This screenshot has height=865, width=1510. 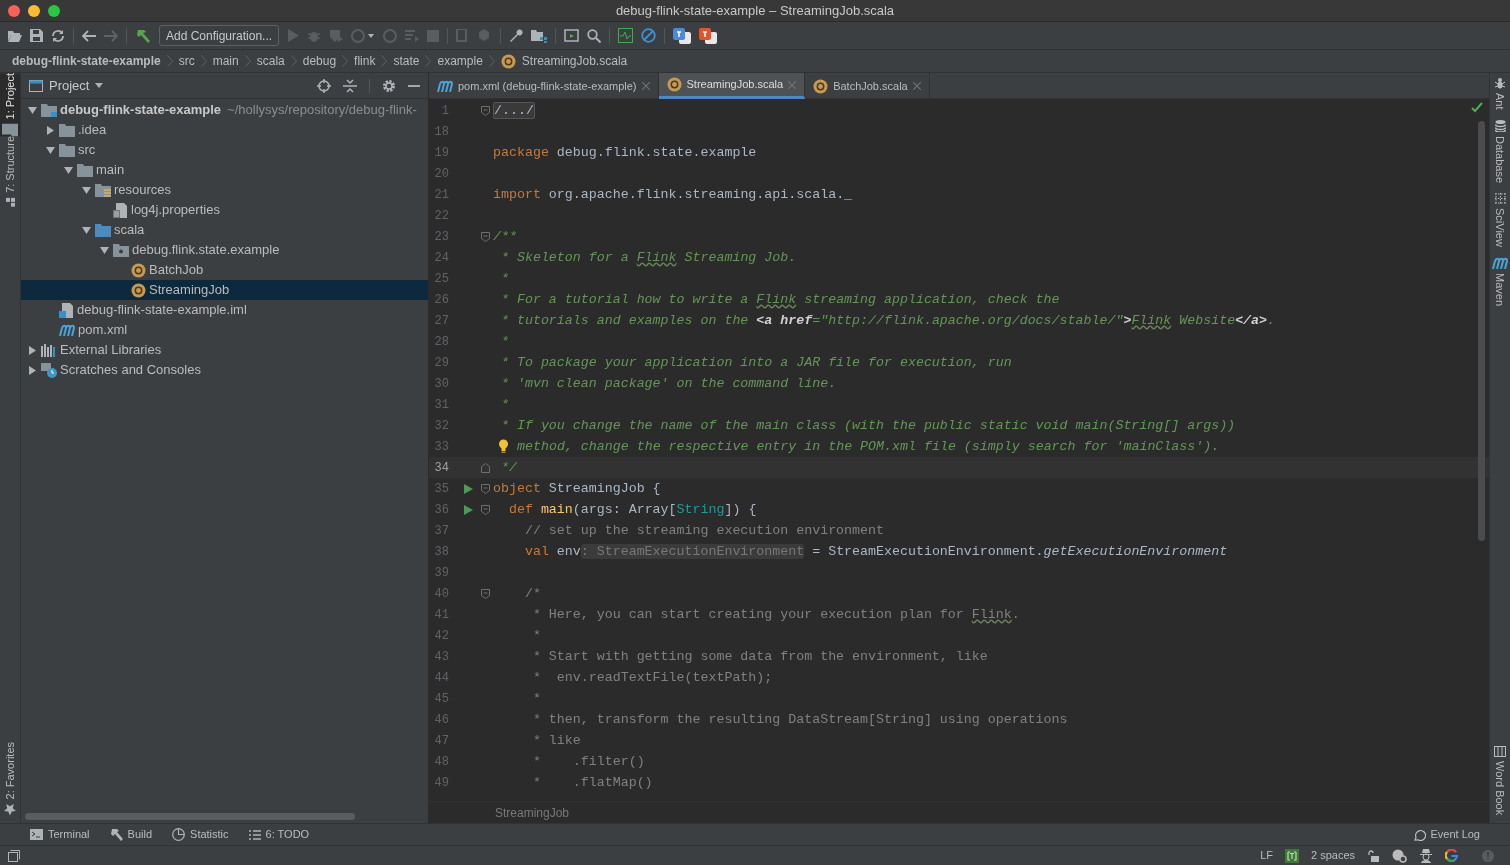 I want to click on line-separator-status: LF, so click(x=1266, y=855).